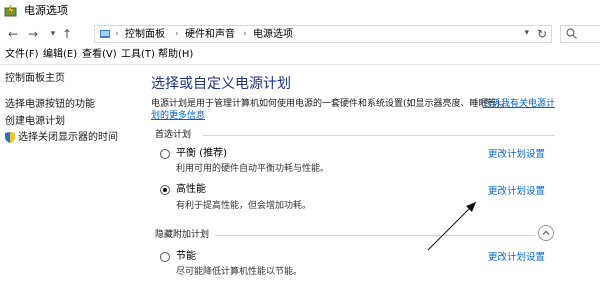  Describe the element at coordinates (516, 192) in the screenshot. I see `plan-high-performance-settings-link: 更改计划设置` at that location.